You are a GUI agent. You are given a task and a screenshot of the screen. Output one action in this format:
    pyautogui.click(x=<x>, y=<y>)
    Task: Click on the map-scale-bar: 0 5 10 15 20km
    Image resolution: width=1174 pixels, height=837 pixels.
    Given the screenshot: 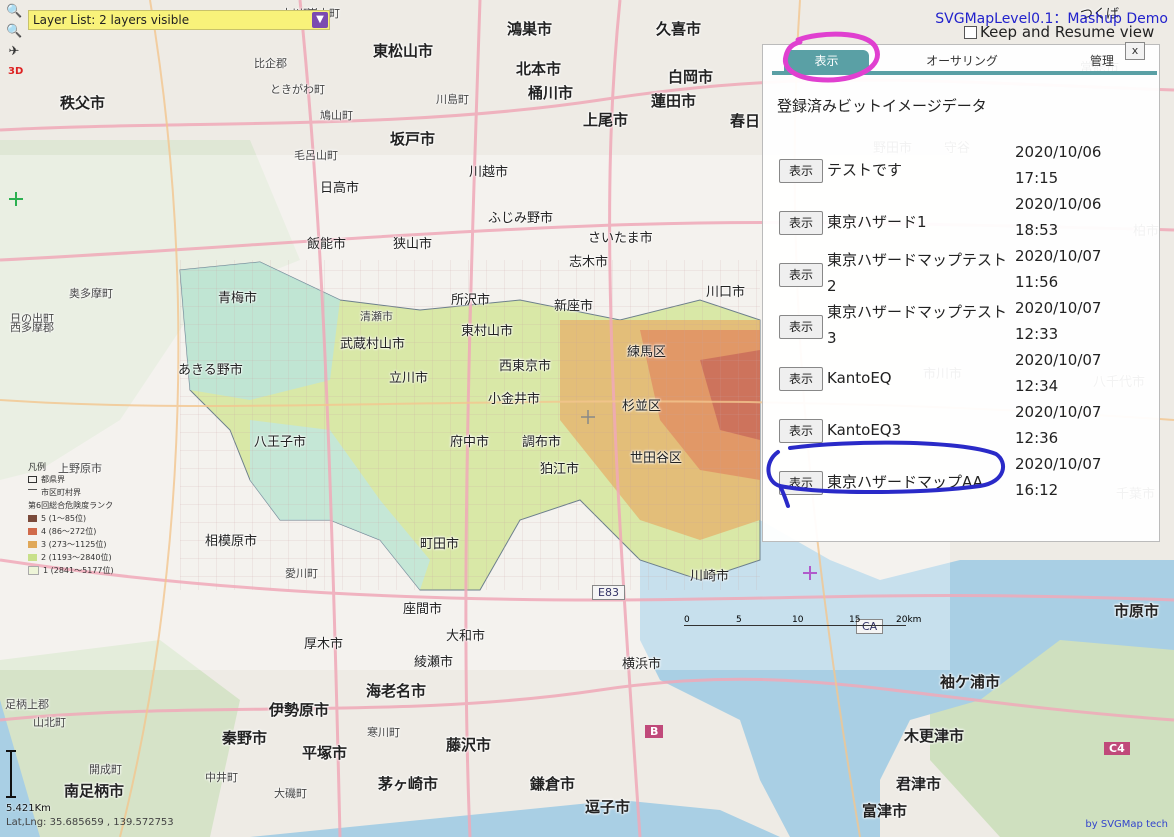 What is the action you would take?
    pyautogui.click(x=802, y=630)
    